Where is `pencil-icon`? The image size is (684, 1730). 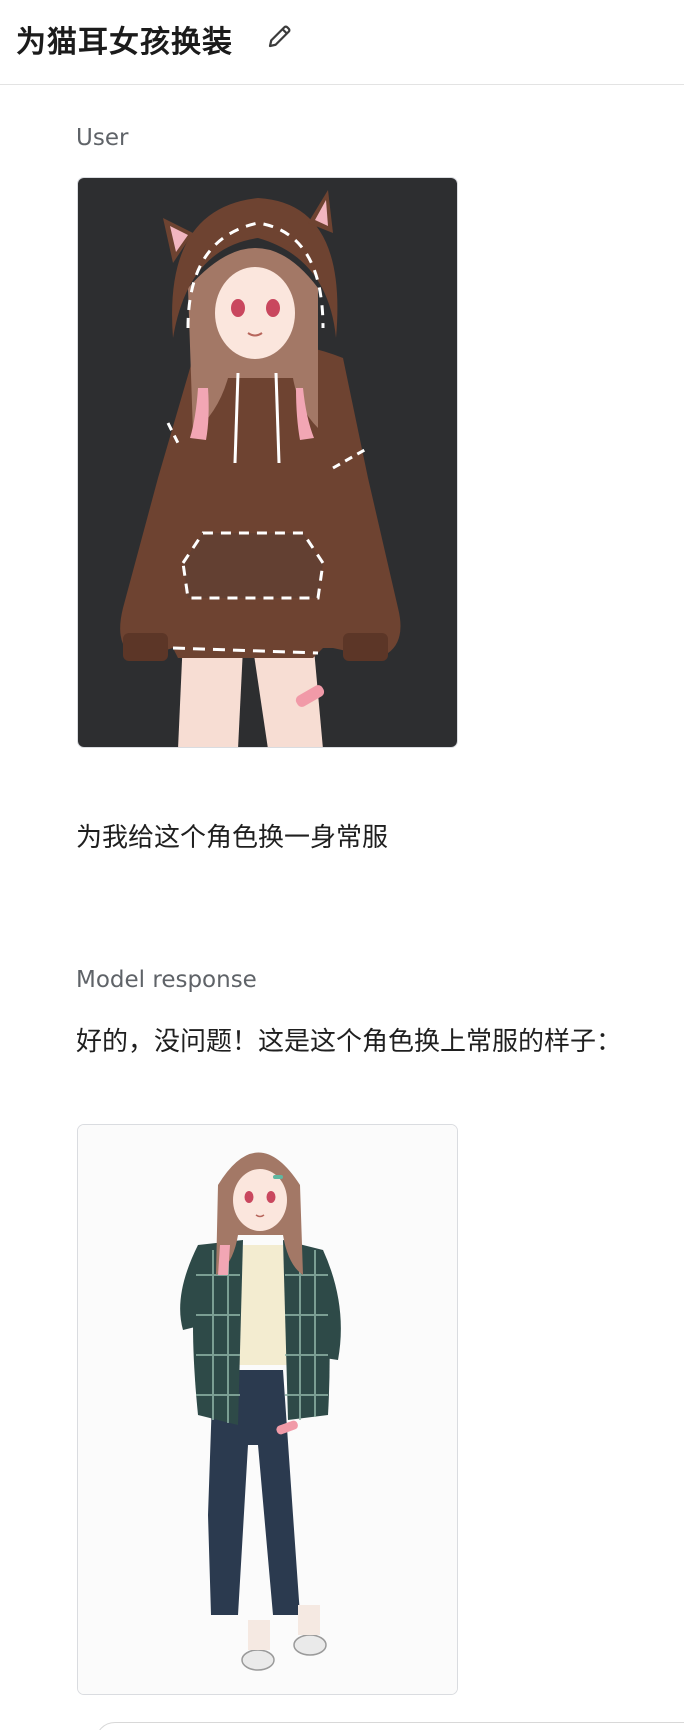
pencil-icon is located at coordinates (279, 36).